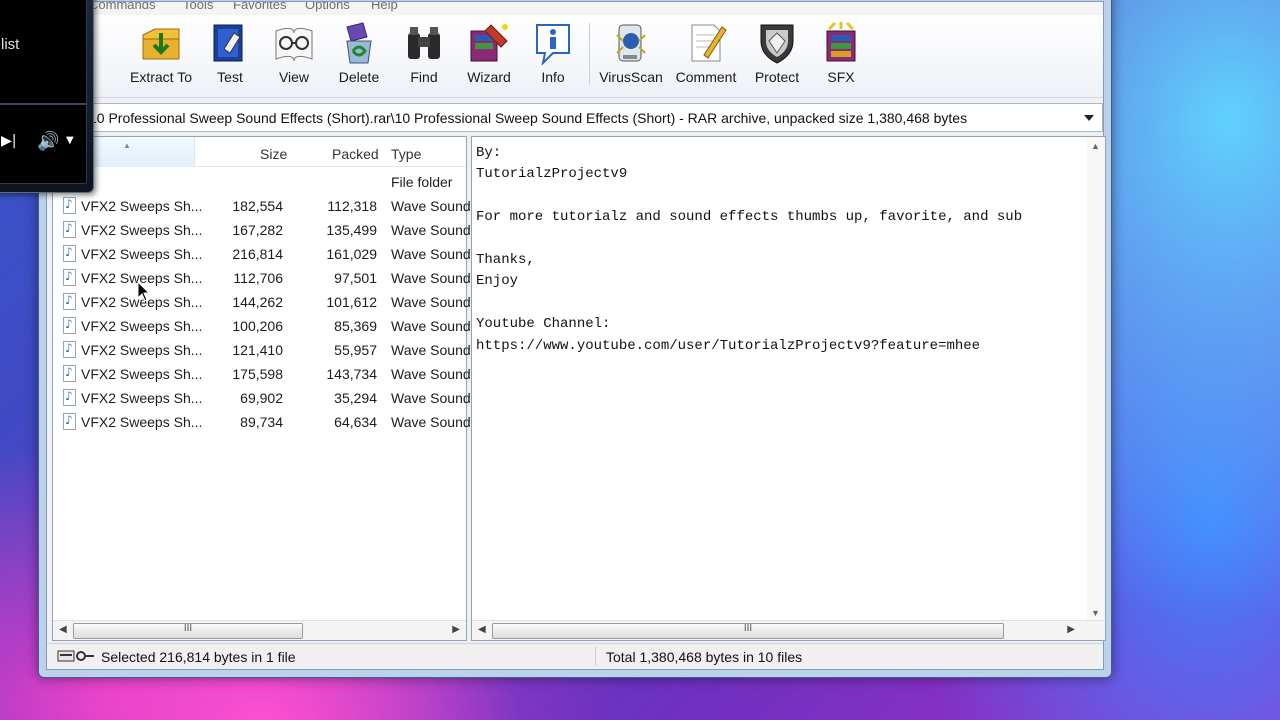 Image resolution: width=1280 pixels, height=720 pixels. I want to click on toolbar: d Extract To, so click(575, 56).